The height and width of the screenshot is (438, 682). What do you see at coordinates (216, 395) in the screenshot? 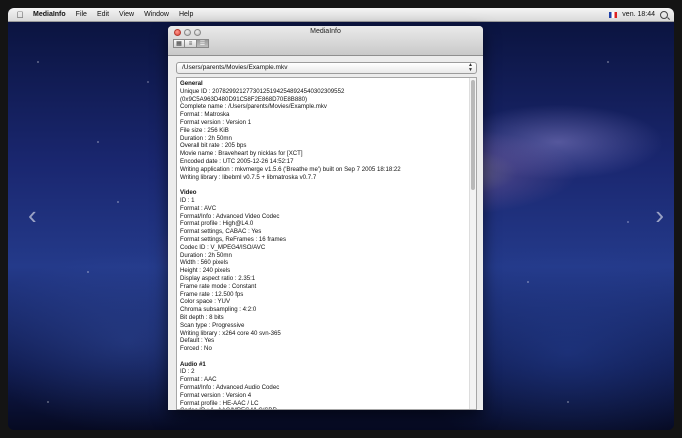
I see `info-line: Format version : Version 4` at bounding box center [216, 395].